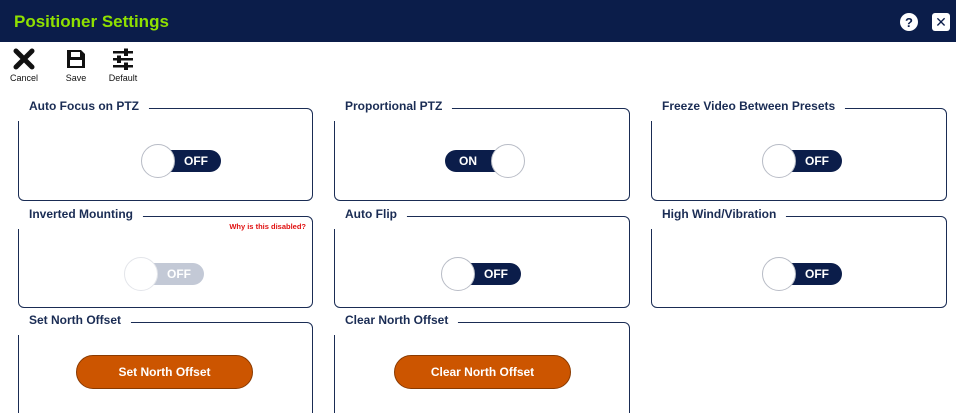 The width and height of the screenshot is (956, 413). Describe the element at coordinates (481, 256) in the screenshot. I see `setting-card-auto-flip: Auto Flip OFF` at that location.